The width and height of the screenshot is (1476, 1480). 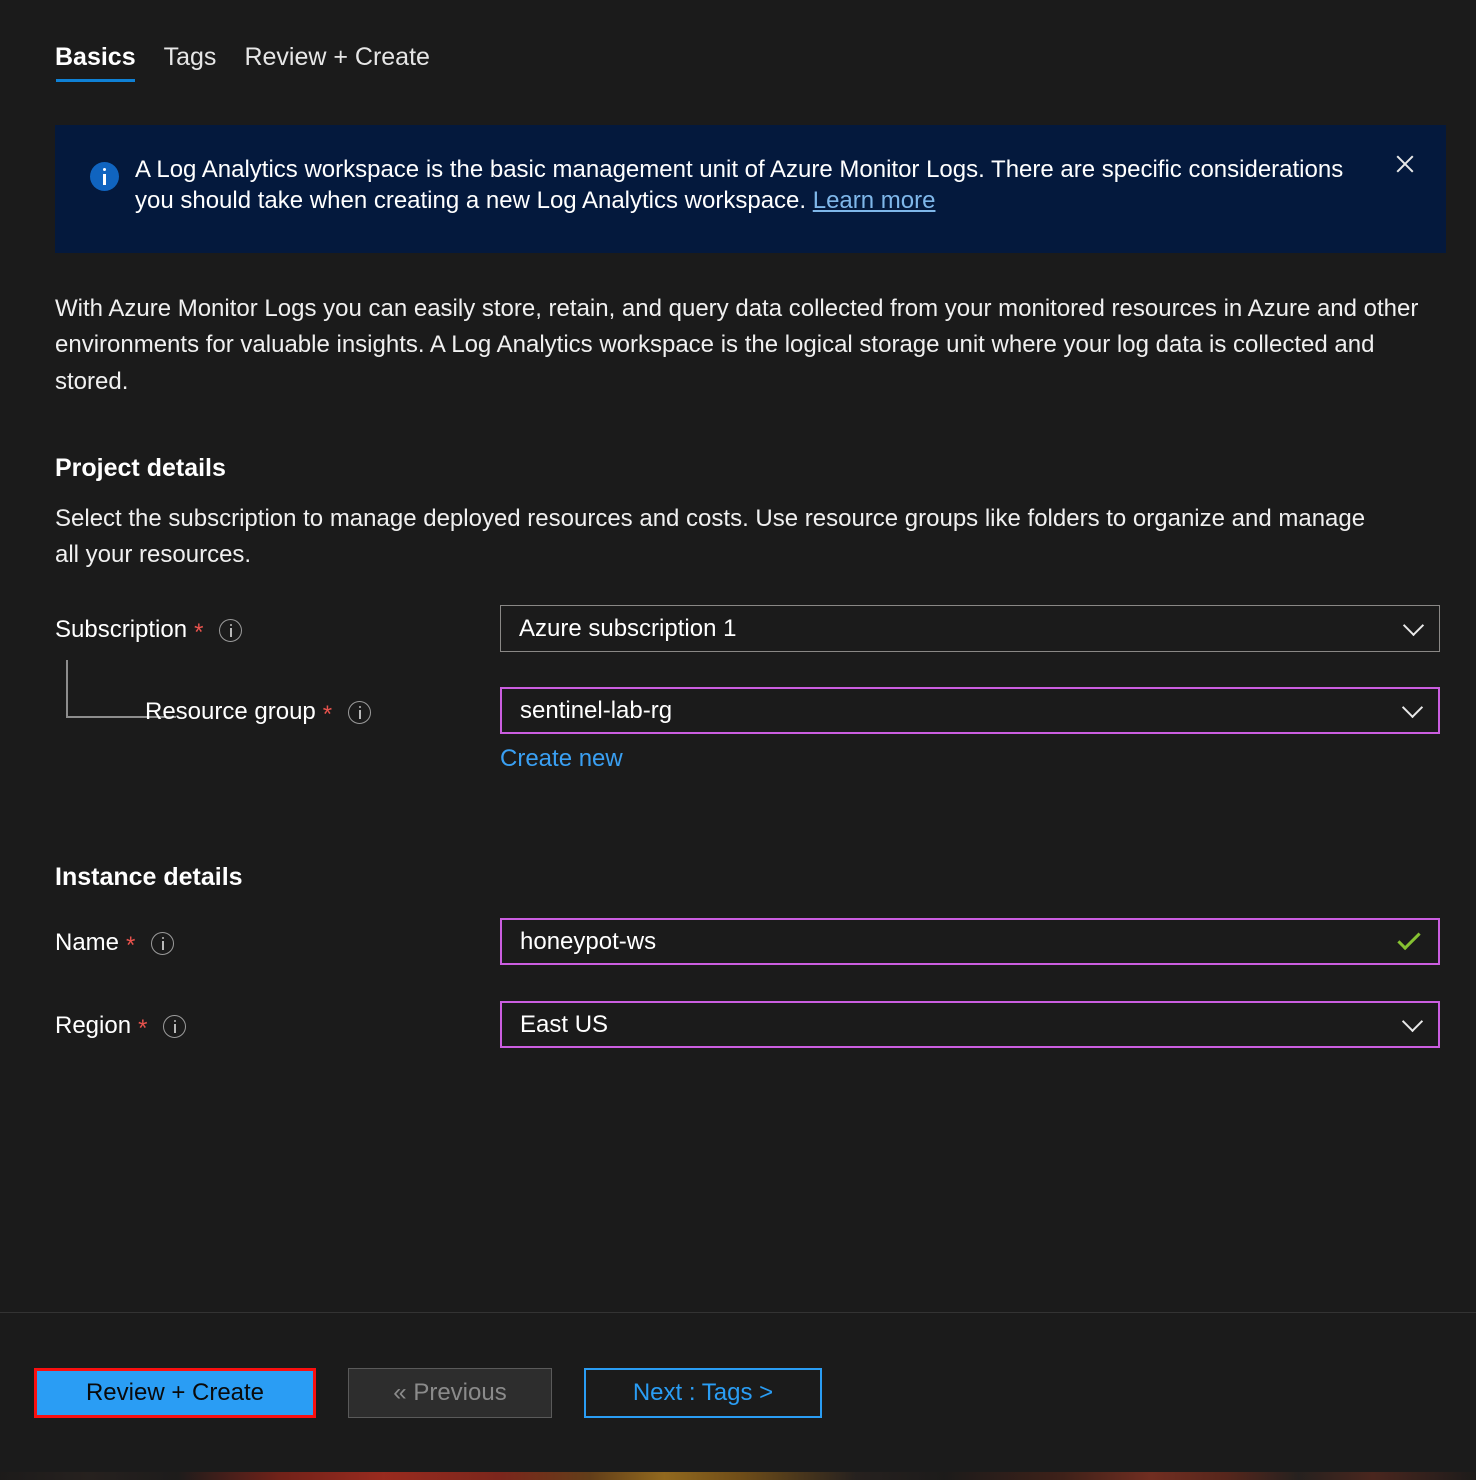 What do you see at coordinates (970, 711) in the screenshot?
I see `resource-group-dropdown: sentinel-lab-rg` at bounding box center [970, 711].